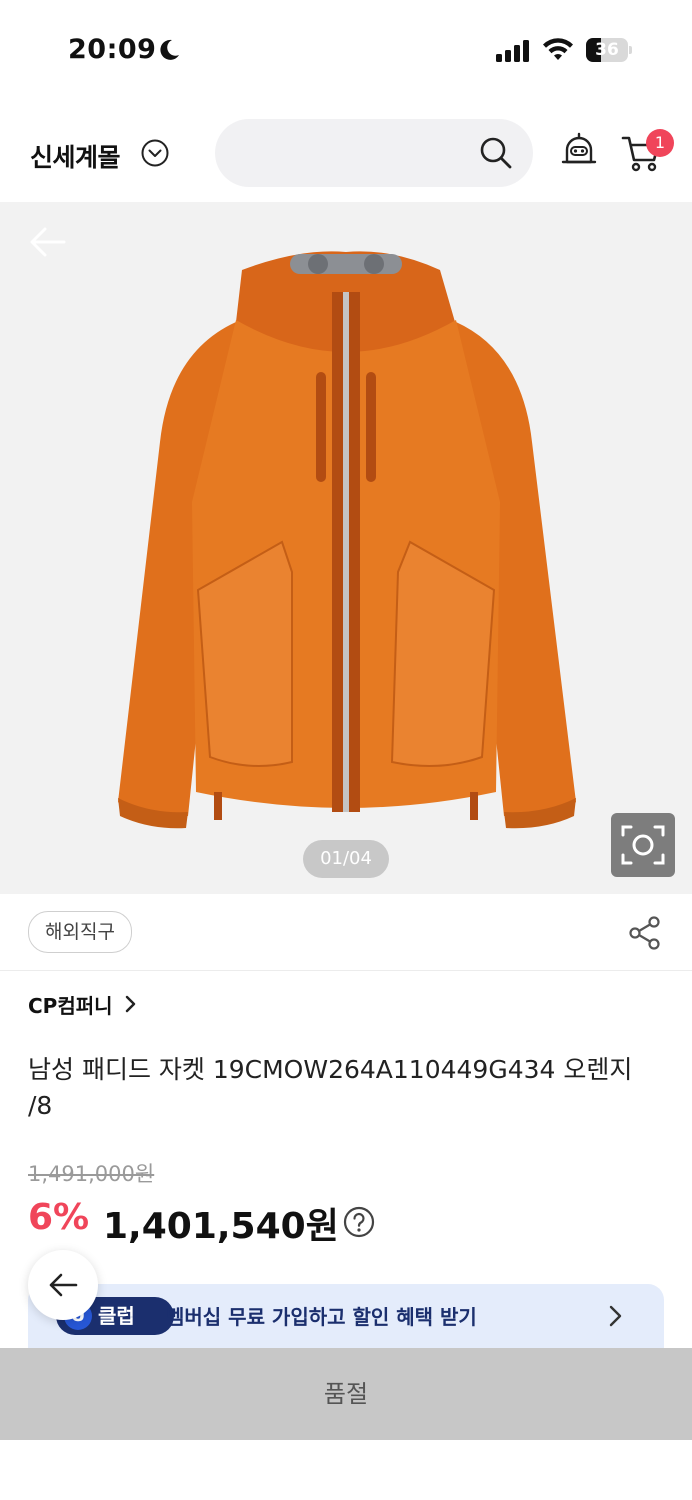 Image resolution: width=692 pixels, height=1500 pixels. I want to click on search-icon, so click(496, 153).